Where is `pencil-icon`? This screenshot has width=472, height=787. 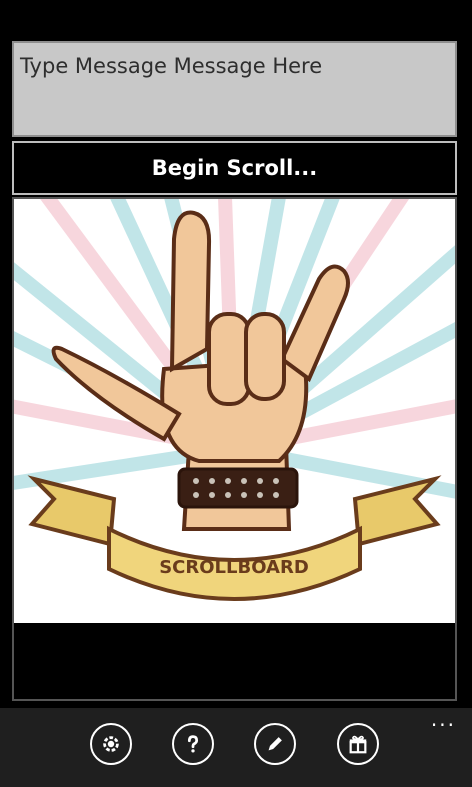 pencil-icon is located at coordinates (275, 744).